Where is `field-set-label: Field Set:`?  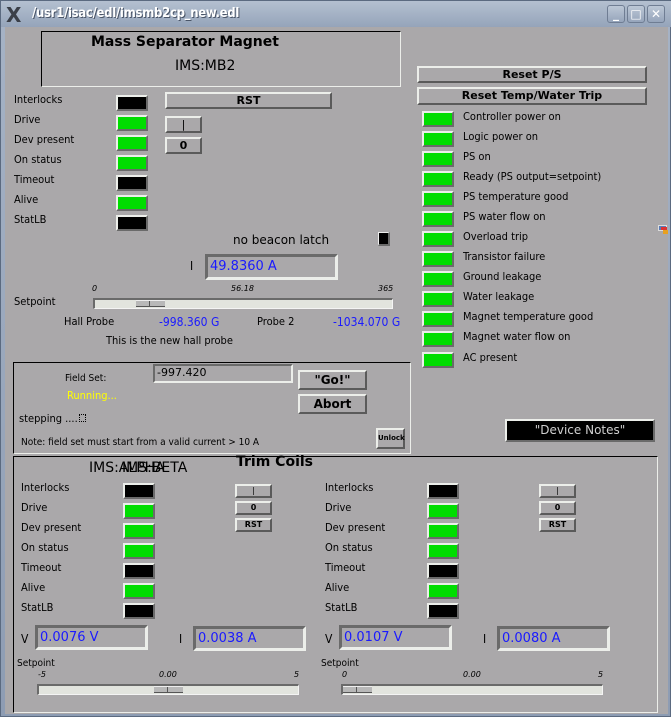
field-set-label: Field Set: is located at coordinates (86, 378).